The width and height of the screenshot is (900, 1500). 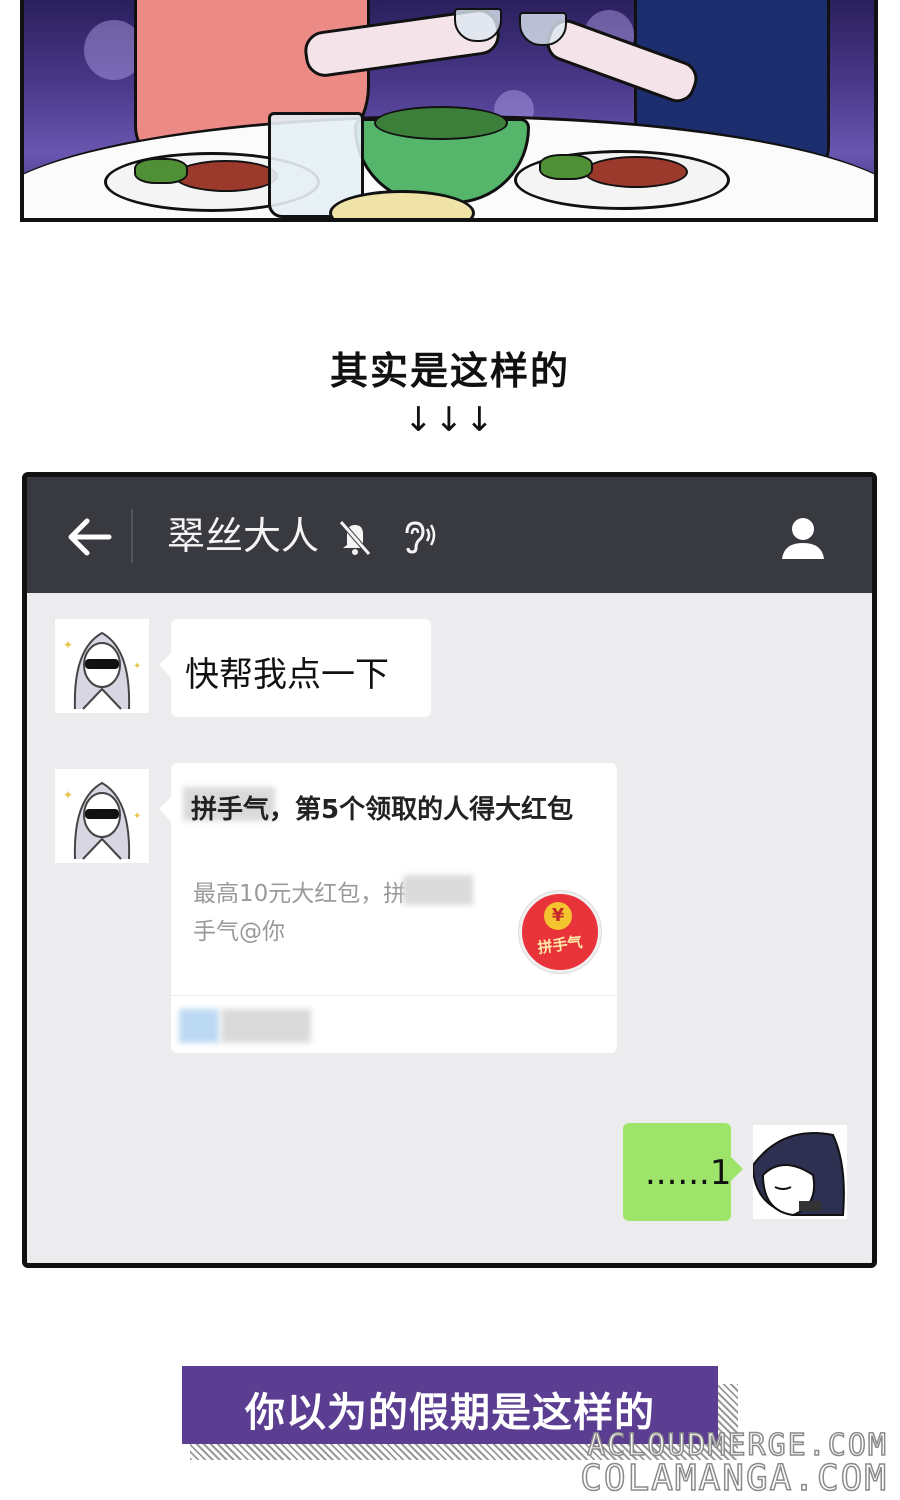 What do you see at coordinates (266, 1026) in the screenshot?
I see `blurred-source-name` at bounding box center [266, 1026].